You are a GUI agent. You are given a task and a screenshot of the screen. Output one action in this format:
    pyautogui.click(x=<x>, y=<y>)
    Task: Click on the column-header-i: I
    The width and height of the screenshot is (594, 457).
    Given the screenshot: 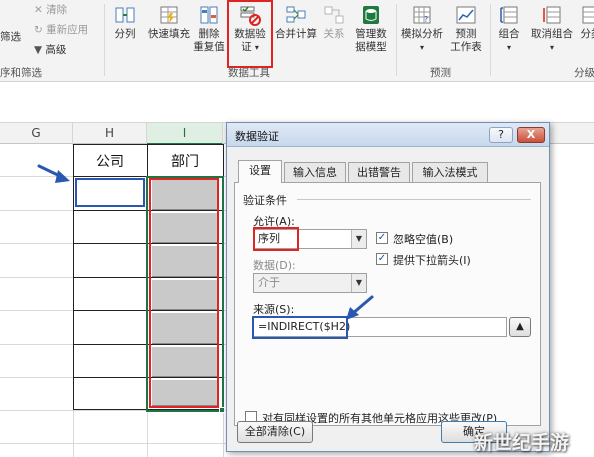 What is the action you would take?
    pyautogui.click(x=185, y=134)
    